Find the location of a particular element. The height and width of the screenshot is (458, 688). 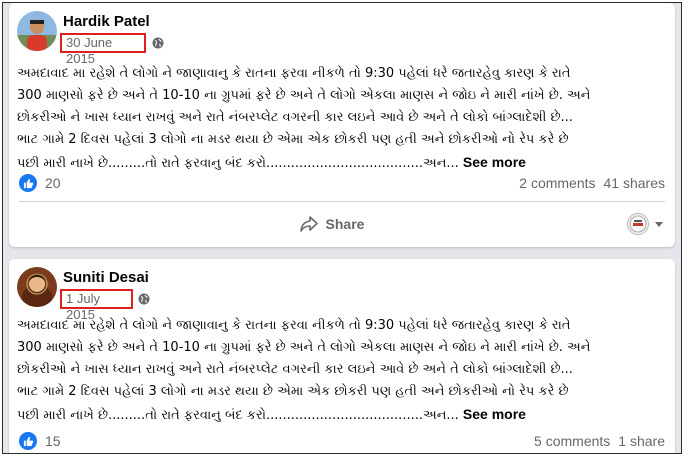

chevron-down-icon is located at coordinates (659, 224).